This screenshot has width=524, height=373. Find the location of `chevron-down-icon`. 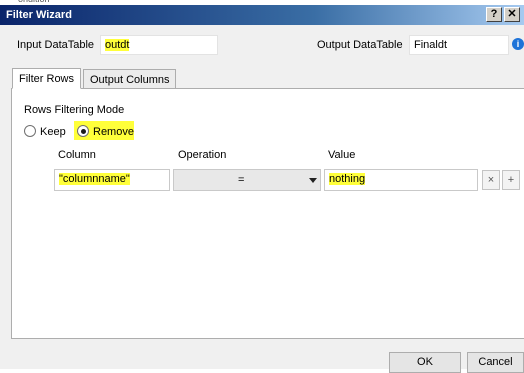

chevron-down-icon is located at coordinates (313, 180).